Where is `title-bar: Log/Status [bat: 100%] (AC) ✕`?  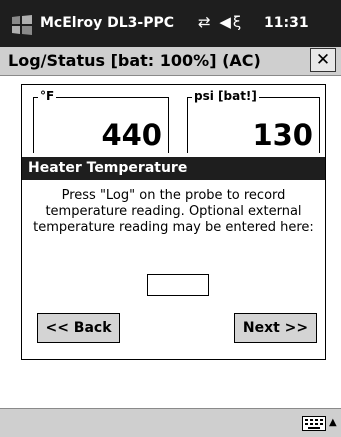
title-bar: Log/Status [bat: 100%] (AC) ✕ is located at coordinates (170, 61).